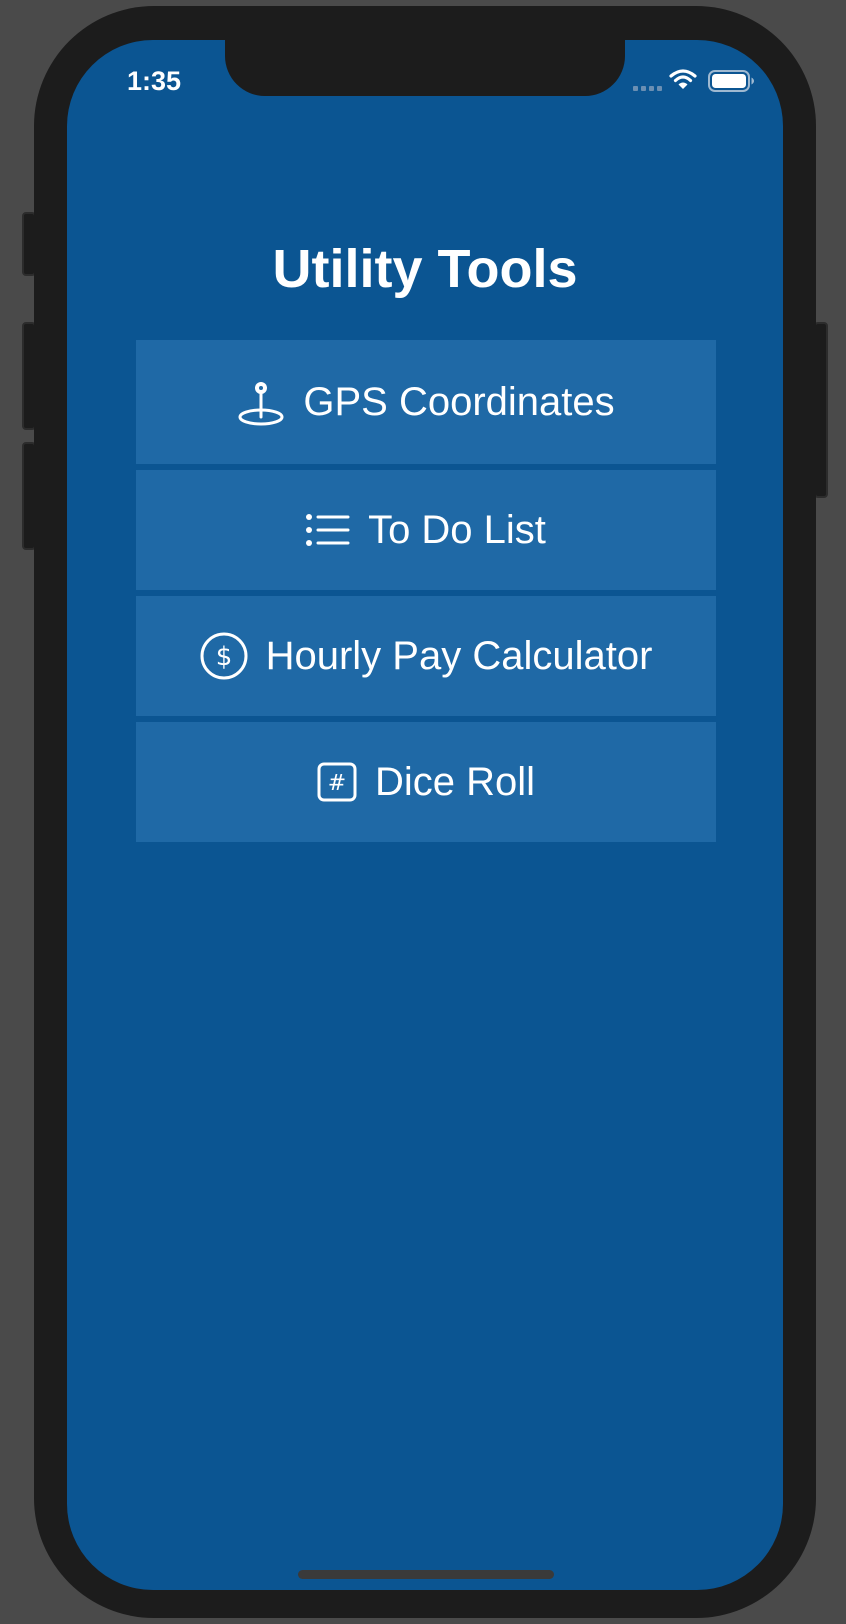  I want to click on hash-square-icon: #, so click(337, 782).